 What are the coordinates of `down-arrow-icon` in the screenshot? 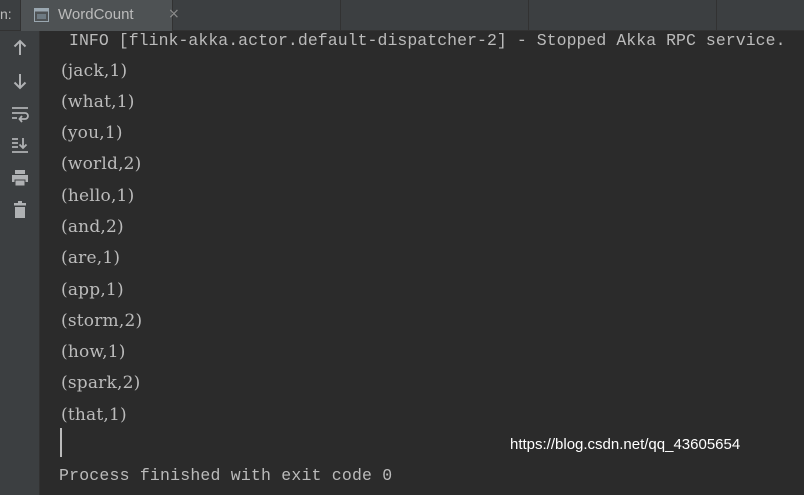 It's located at (20, 81).